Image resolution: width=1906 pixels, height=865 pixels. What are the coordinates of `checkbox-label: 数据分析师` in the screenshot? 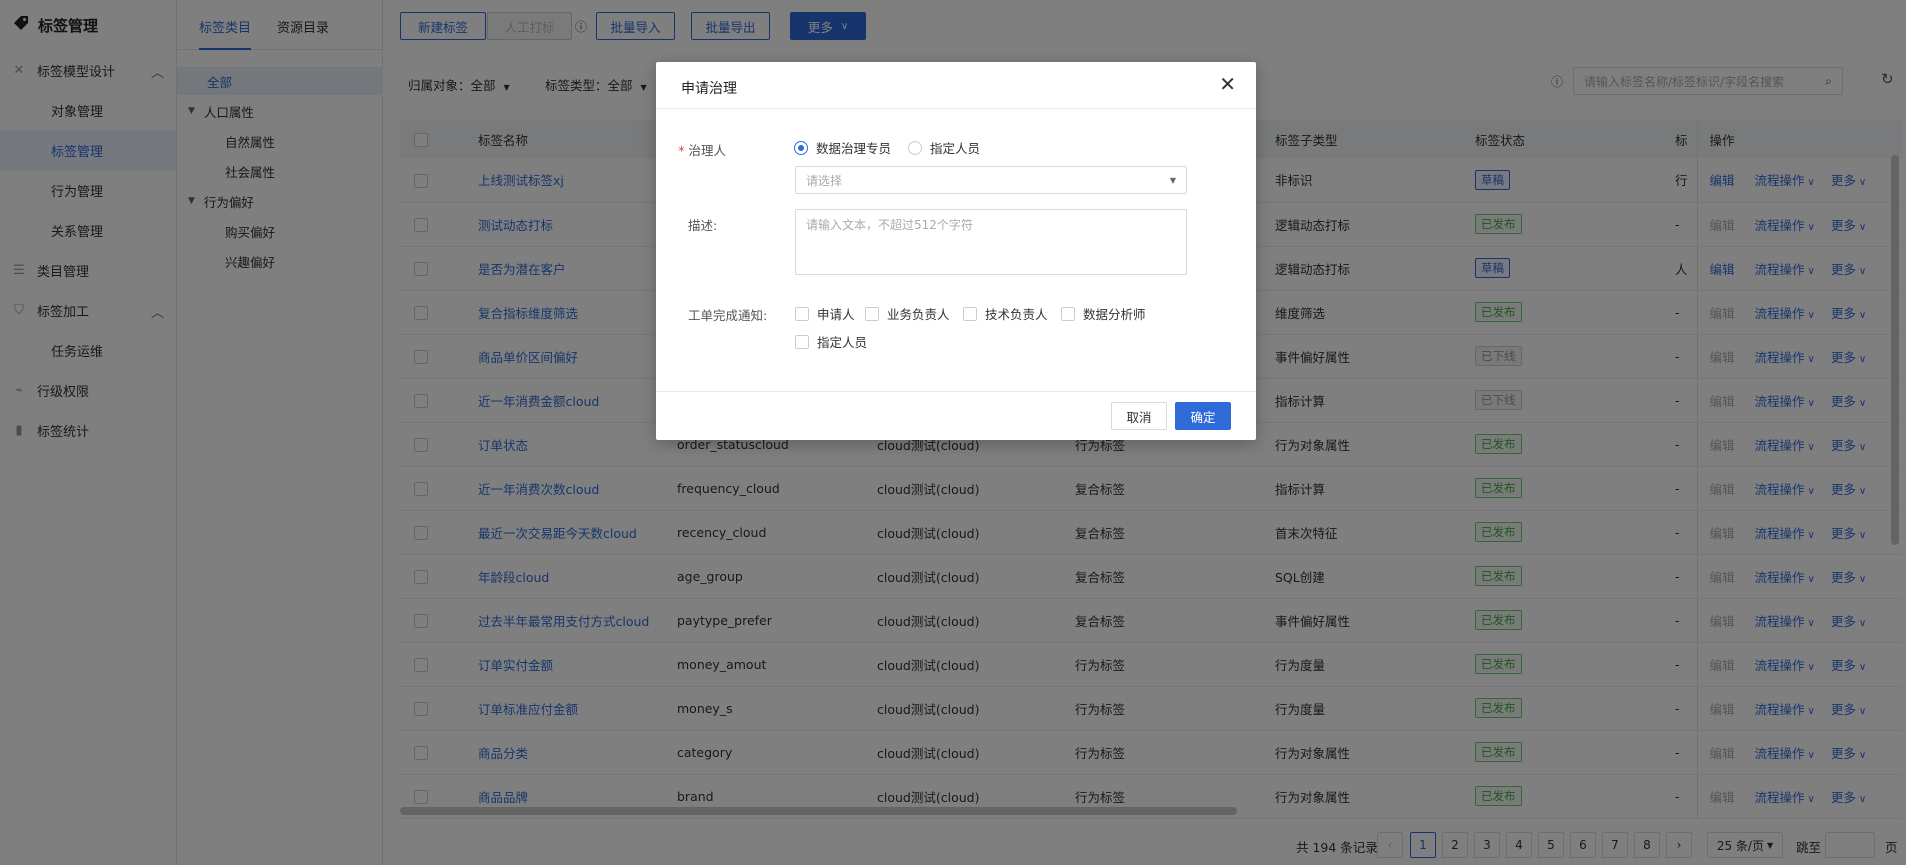 It's located at (1114, 314).